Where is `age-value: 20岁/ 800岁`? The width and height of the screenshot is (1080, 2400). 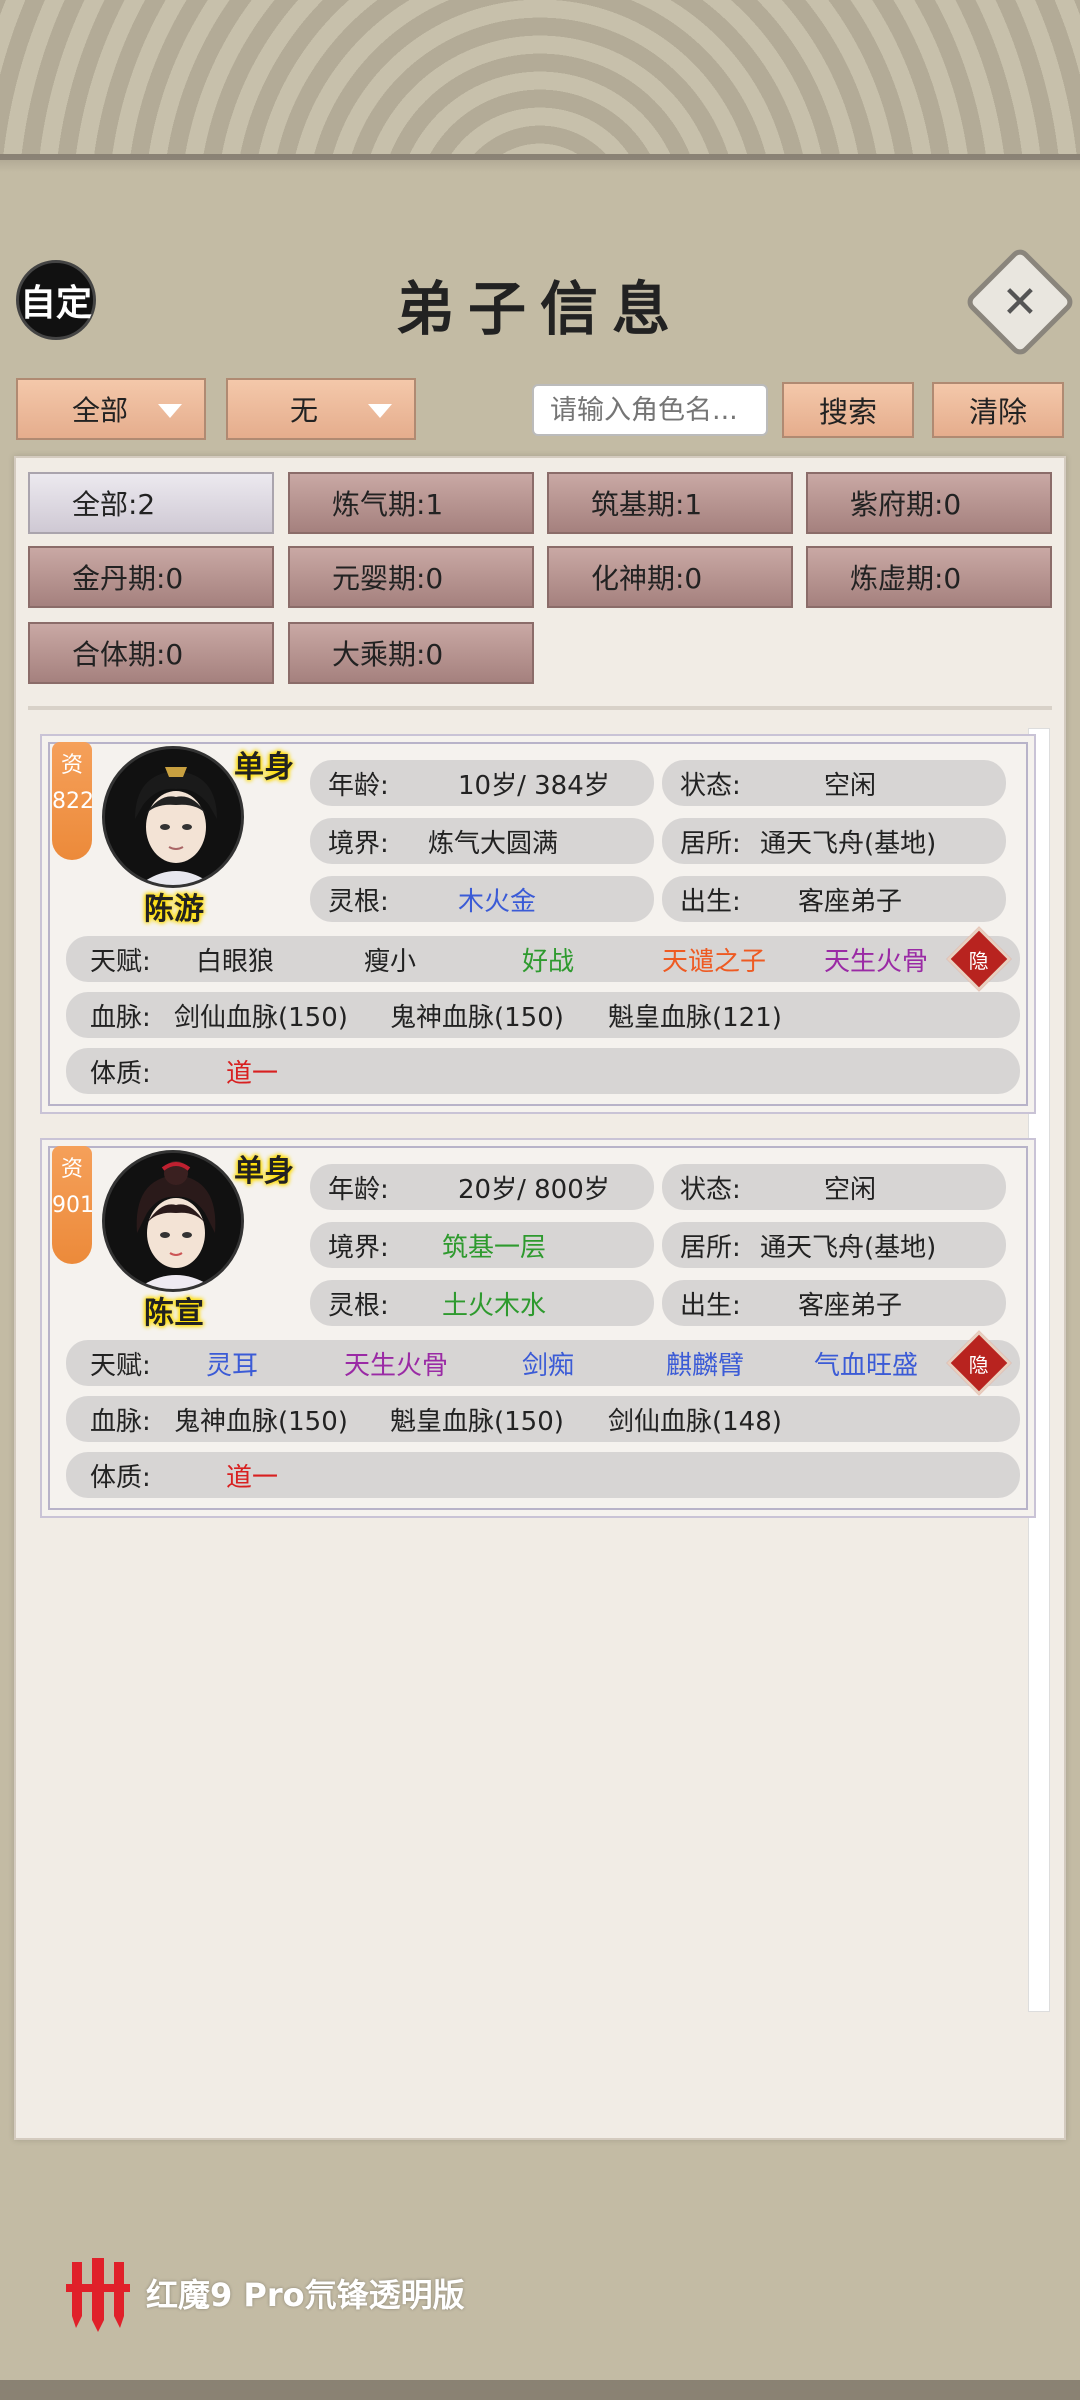 age-value: 20岁/ 800岁 is located at coordinates (534, 1189).